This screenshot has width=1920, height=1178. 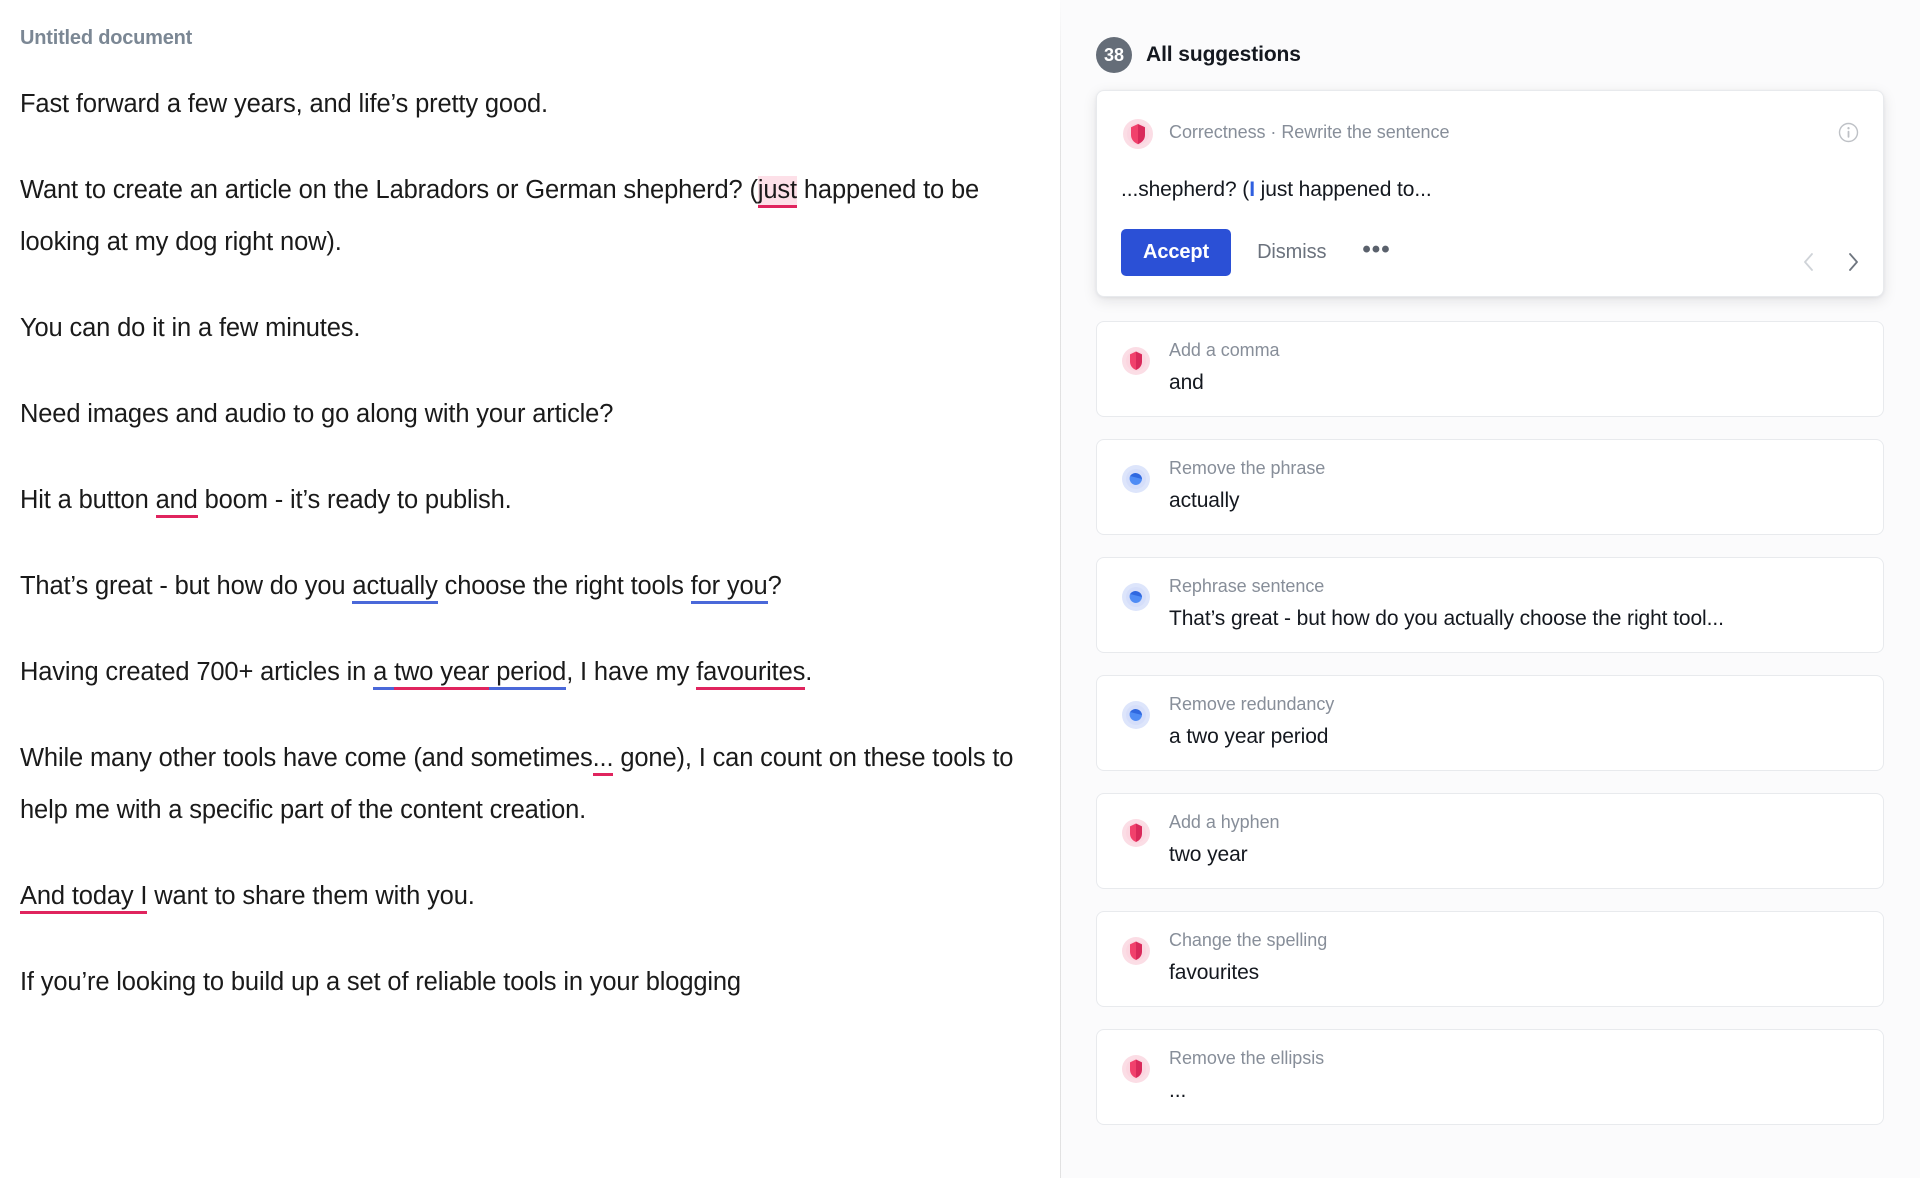 I want to click on suggestion-card-body: Remove the phrase actually, so click(x=1515, y=485).